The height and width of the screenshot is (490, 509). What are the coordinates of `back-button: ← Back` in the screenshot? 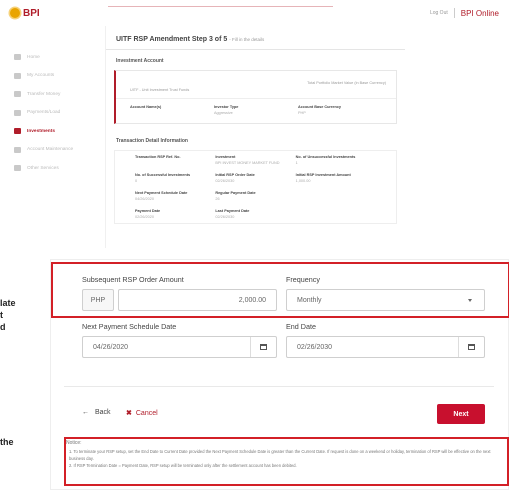 It's located at (96, 412).